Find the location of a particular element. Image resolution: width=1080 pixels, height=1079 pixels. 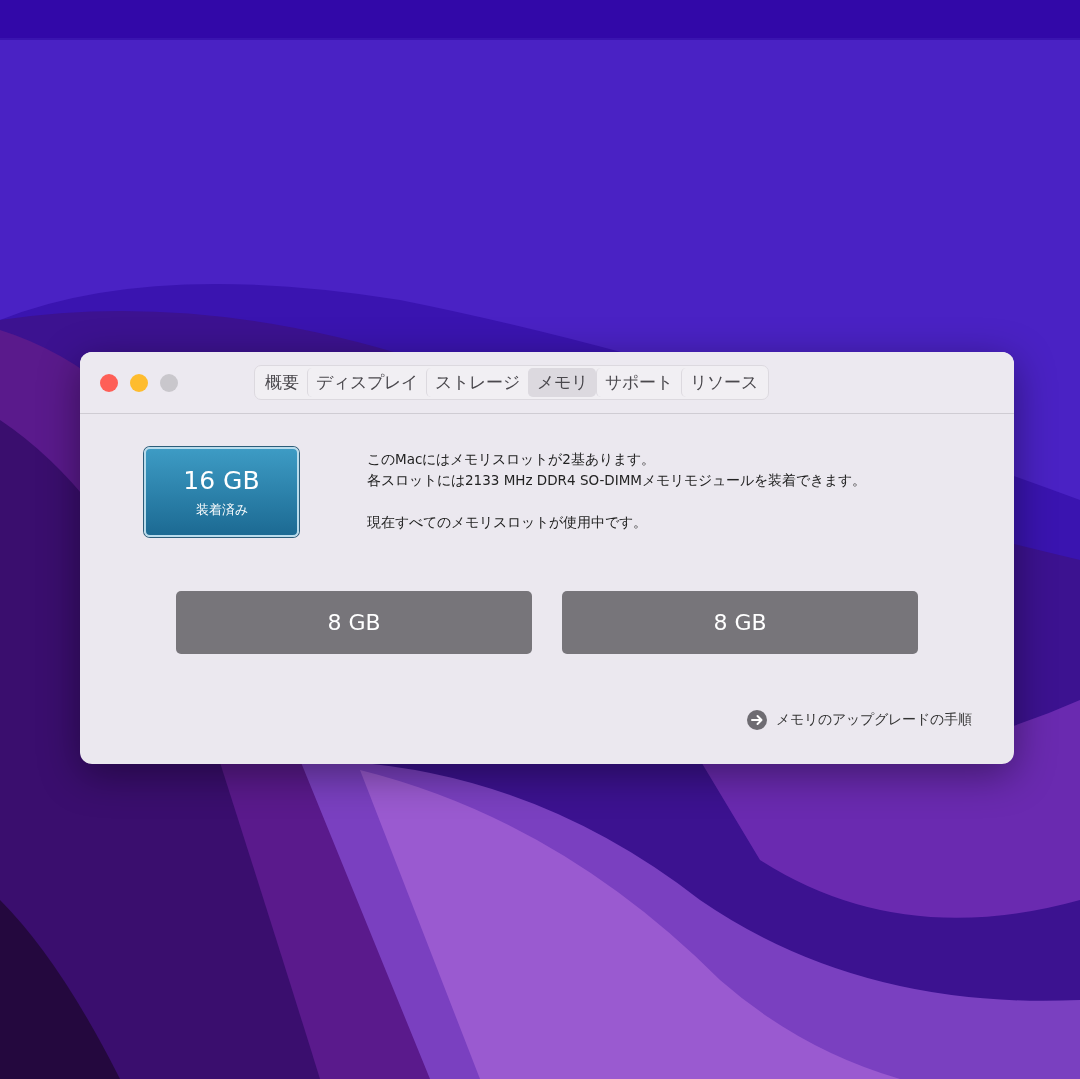

tab: ディスプレイ is located at coordinates (366, 382).